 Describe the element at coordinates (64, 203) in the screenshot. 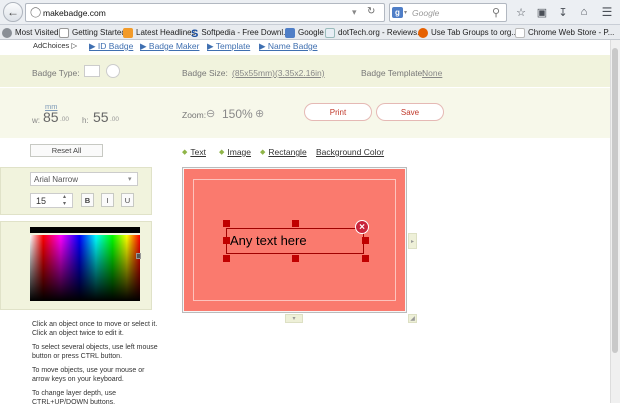

I see `decrement-icon: ▾` at that location.